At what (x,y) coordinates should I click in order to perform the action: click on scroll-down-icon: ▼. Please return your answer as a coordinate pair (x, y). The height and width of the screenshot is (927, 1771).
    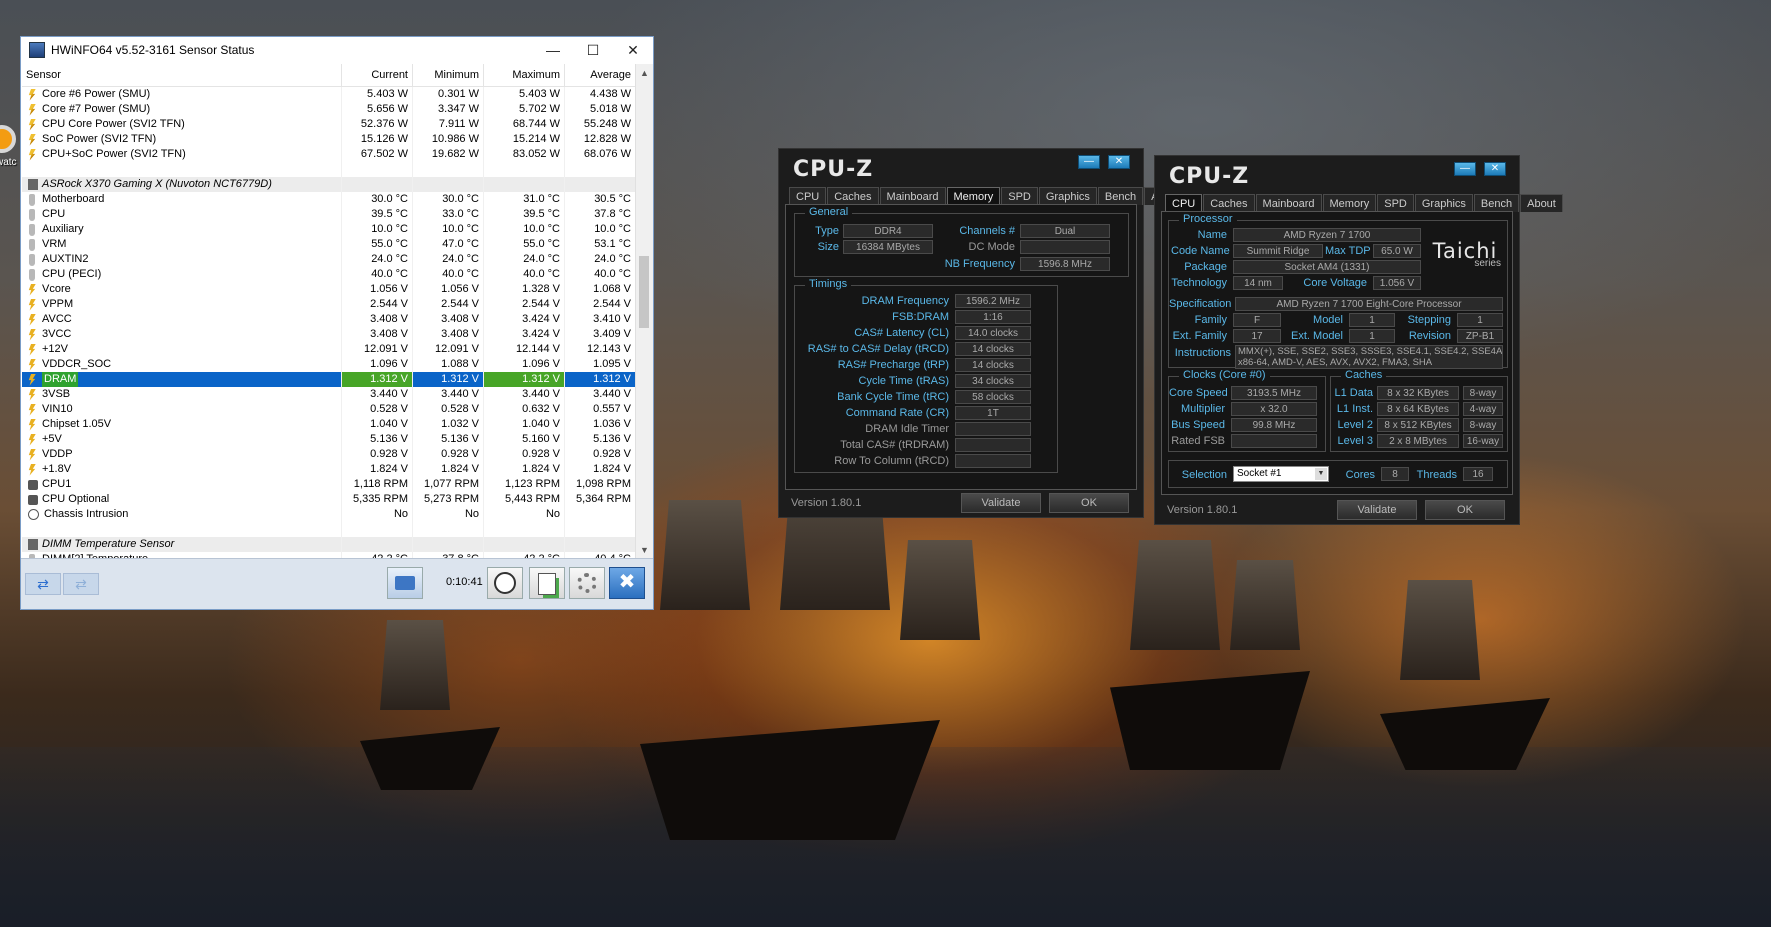
    Looking at the image, I should click on (644, 550).